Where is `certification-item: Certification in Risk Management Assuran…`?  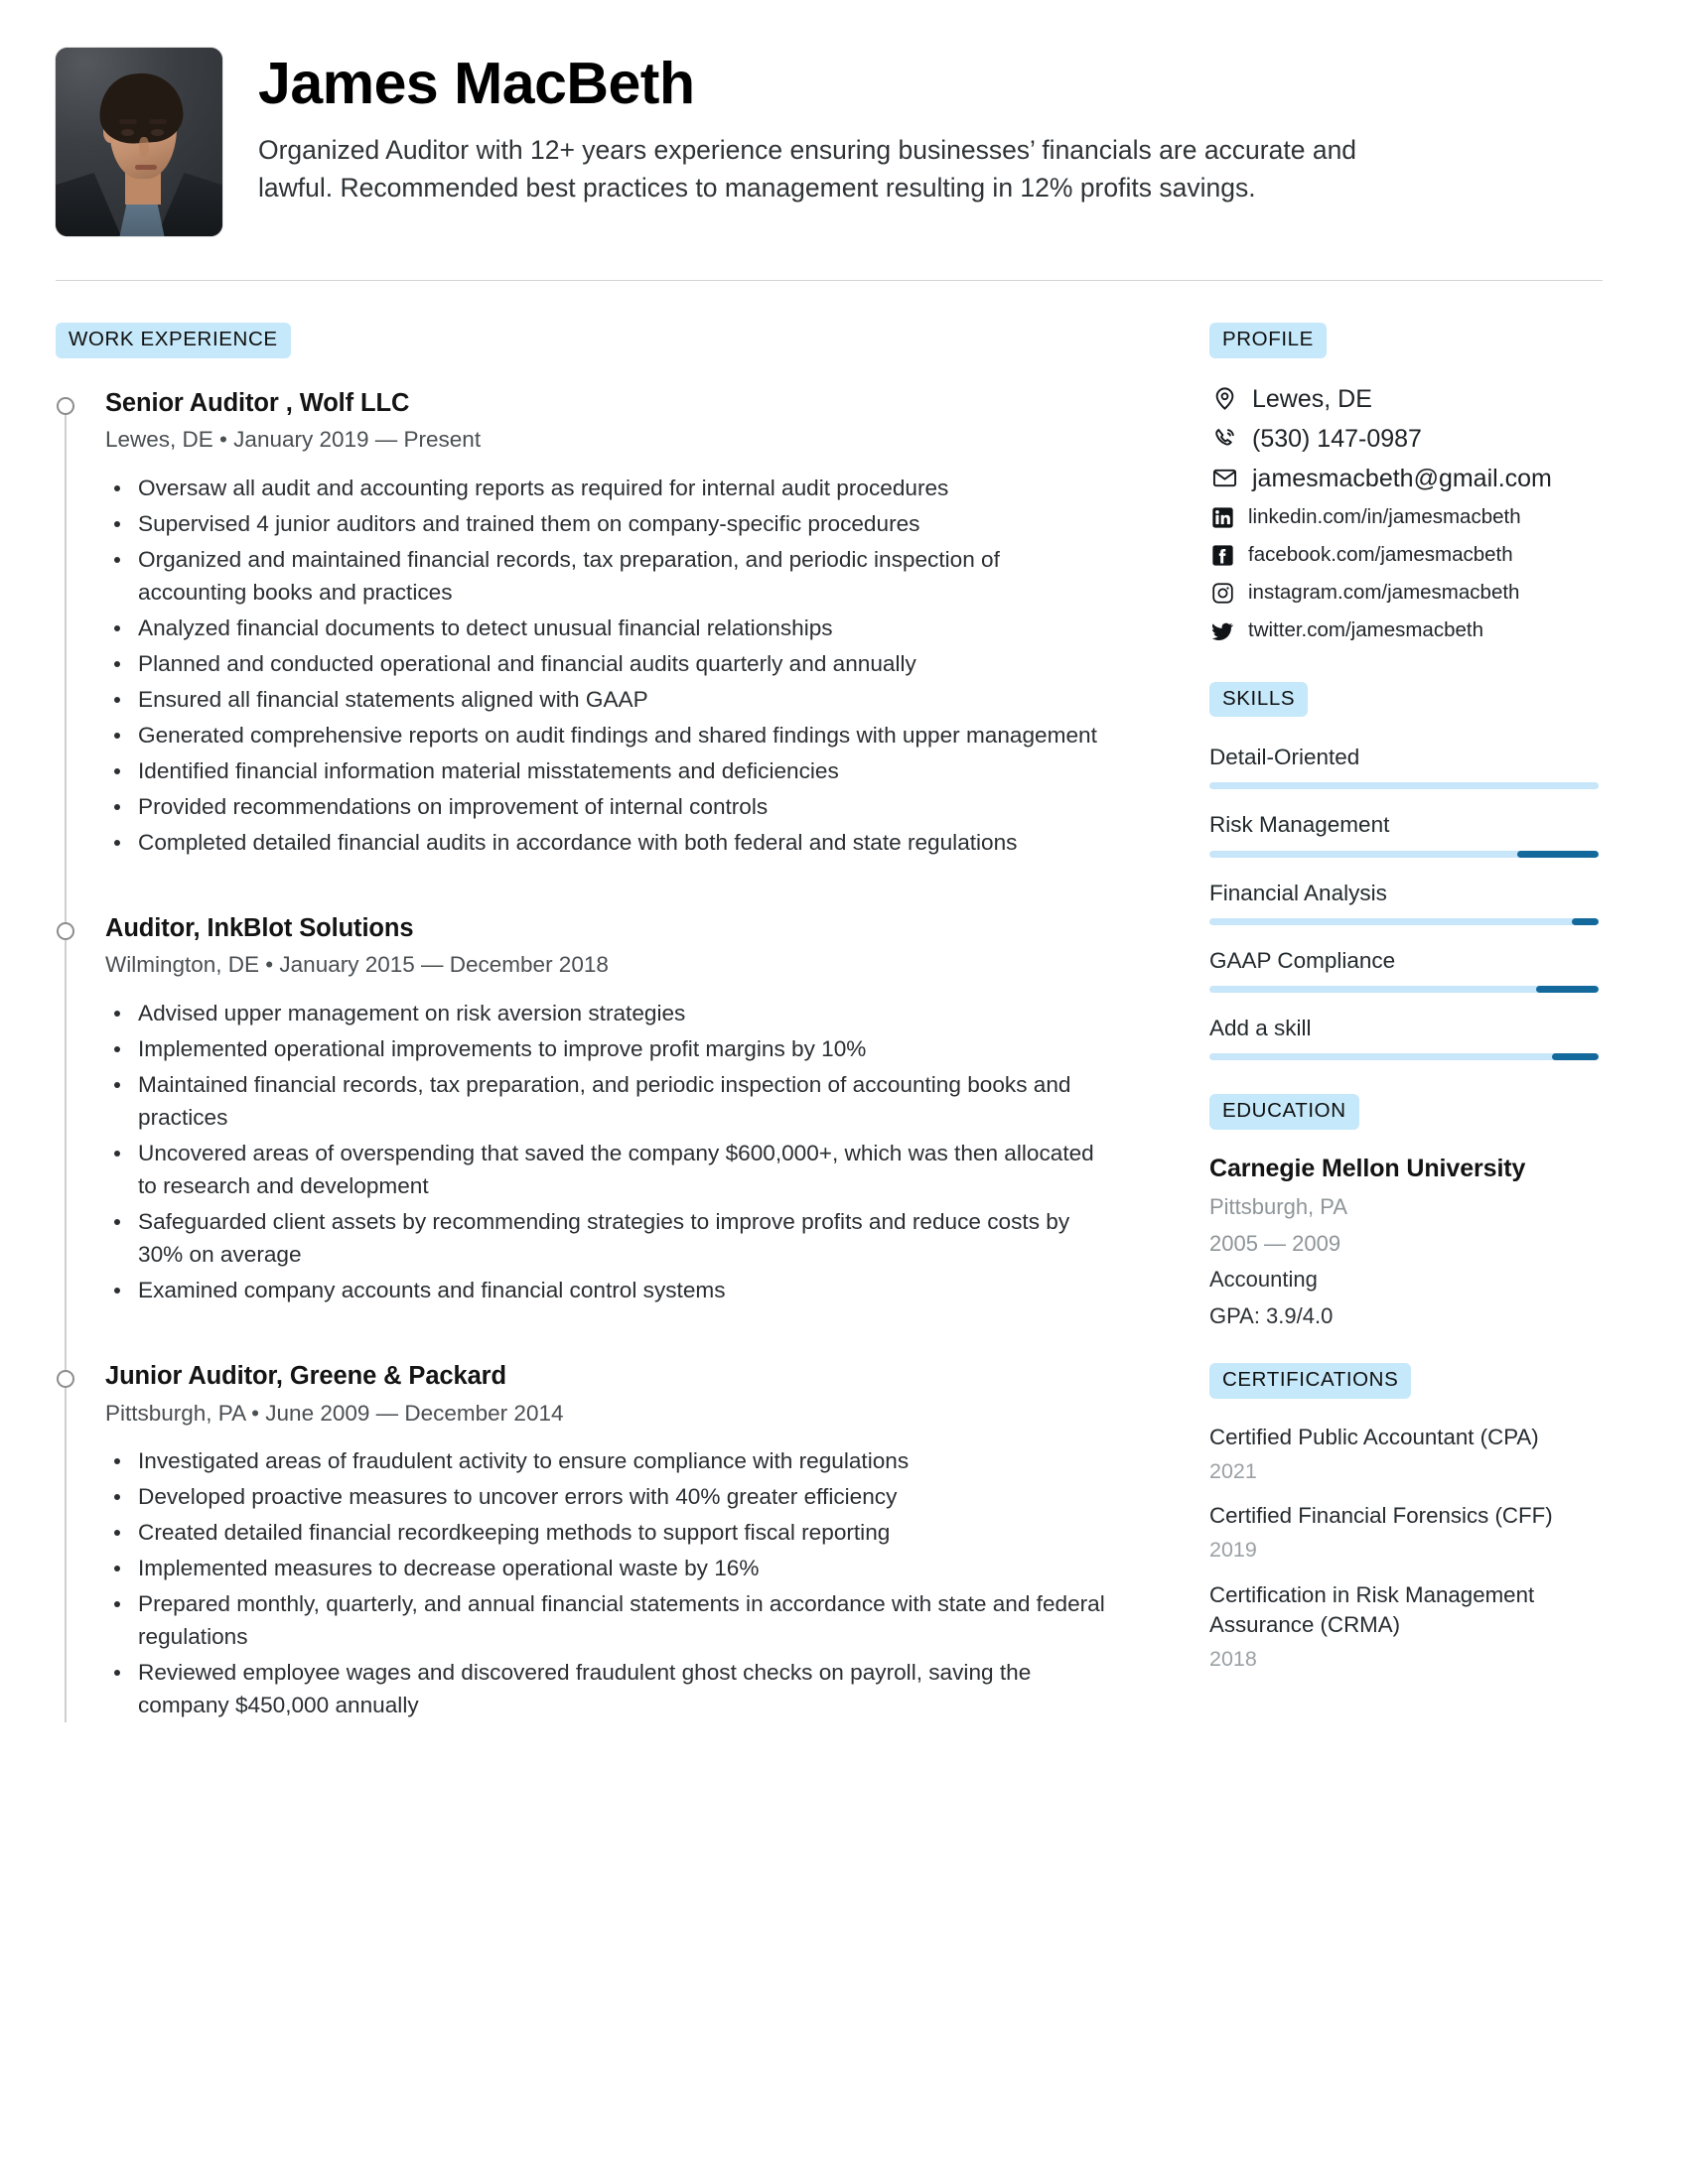 certification-item: Certification in Risk Management Assuran… is located at coordinates (1404, 1626).